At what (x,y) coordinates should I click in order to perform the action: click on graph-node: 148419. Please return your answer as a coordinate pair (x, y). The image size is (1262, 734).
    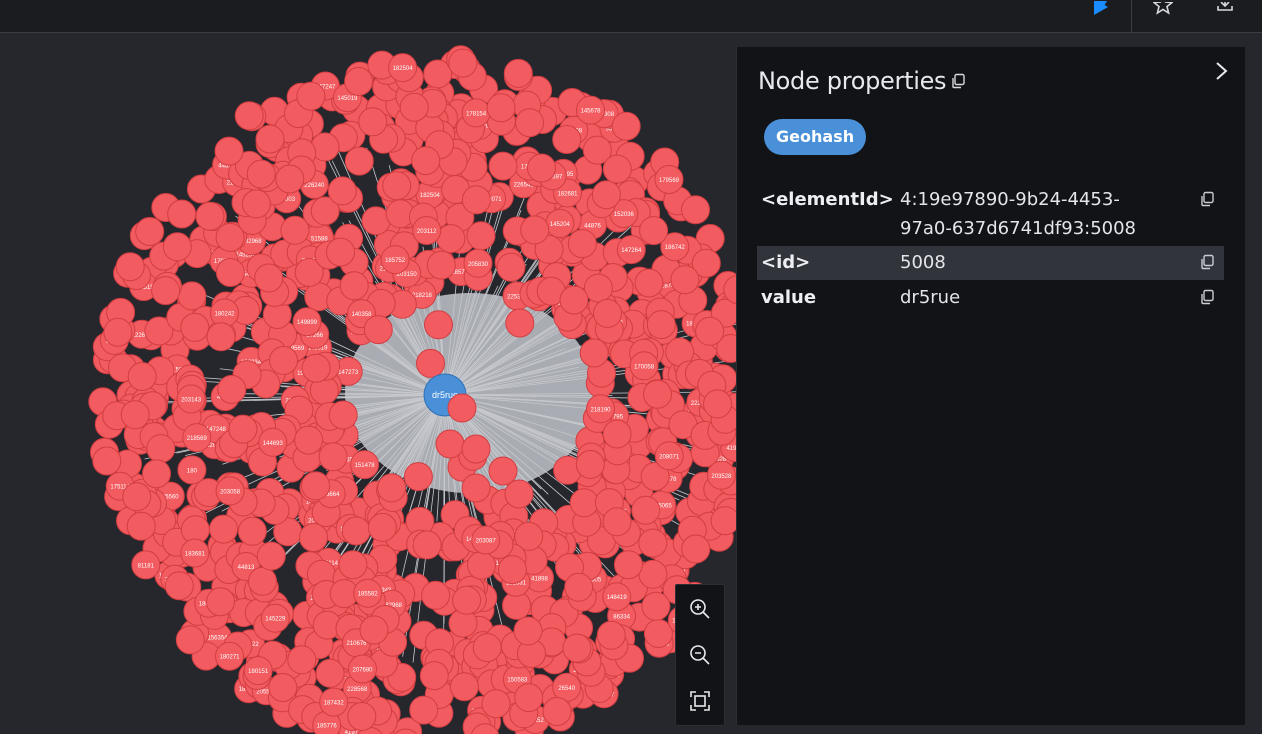
    Looking at the image, I should click on (617, 597).